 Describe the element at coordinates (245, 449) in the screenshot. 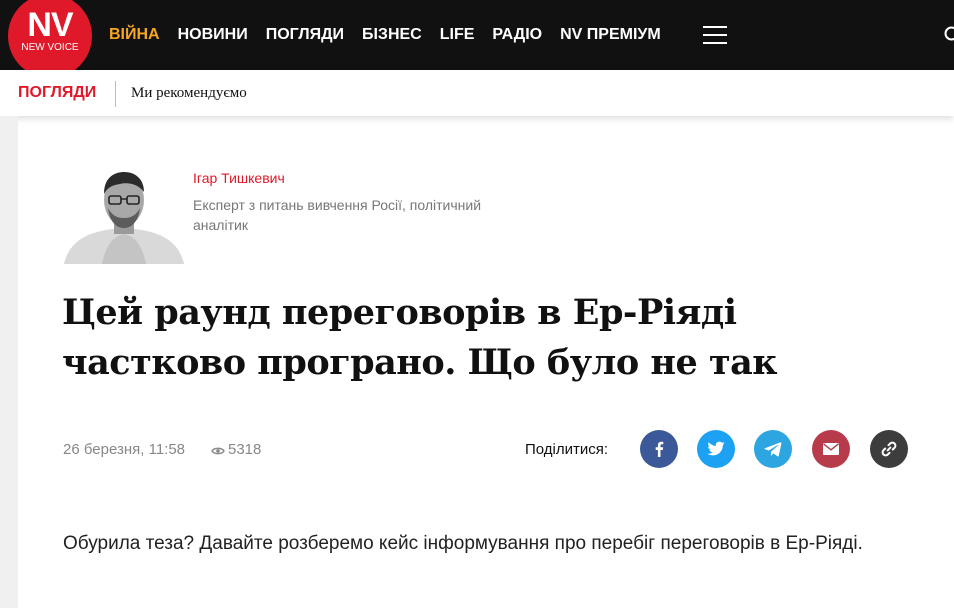

I see `view-count-value: 5318` at that location.